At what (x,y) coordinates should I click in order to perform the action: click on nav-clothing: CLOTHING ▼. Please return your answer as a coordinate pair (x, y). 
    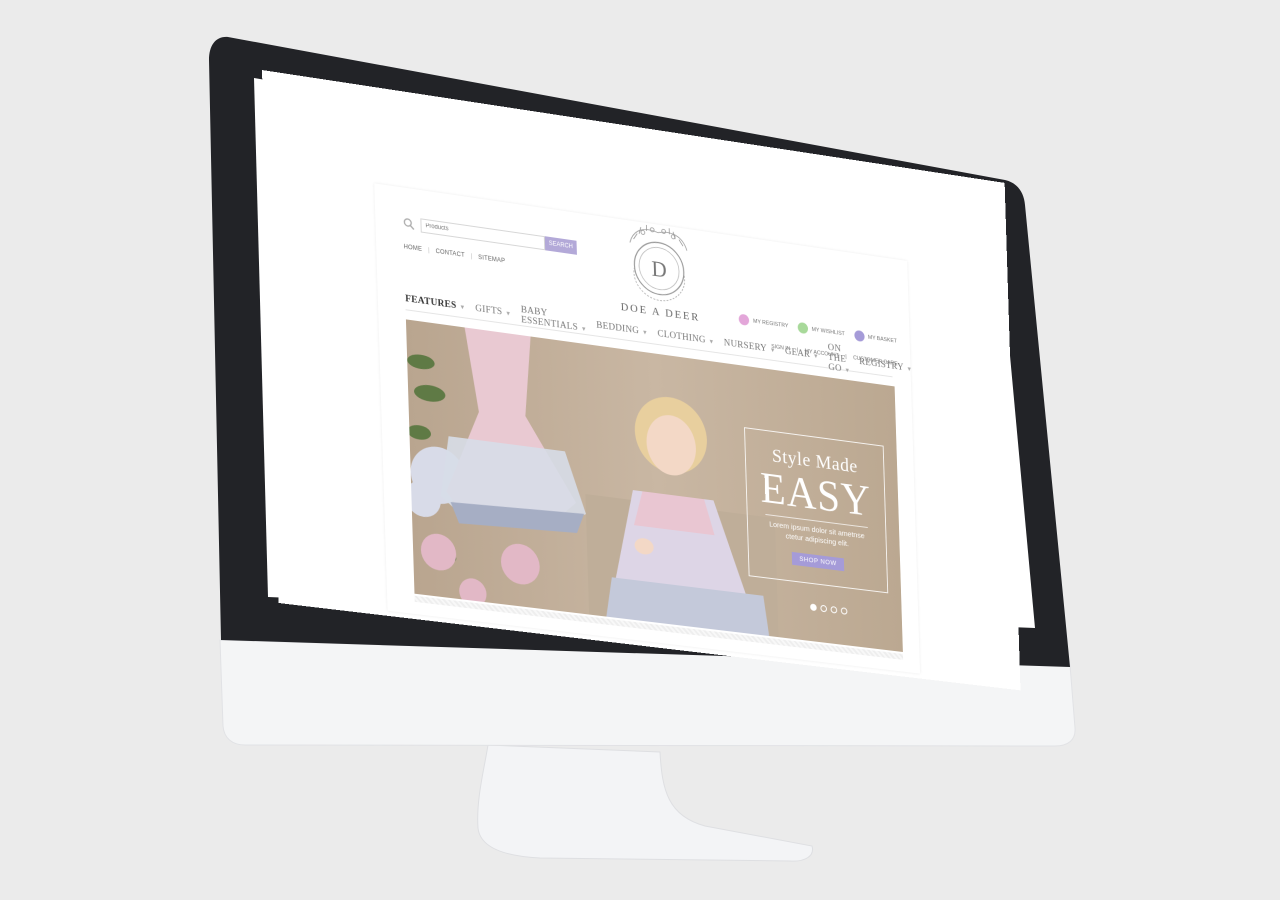
    Looking at the image, I should click on (685, 338).